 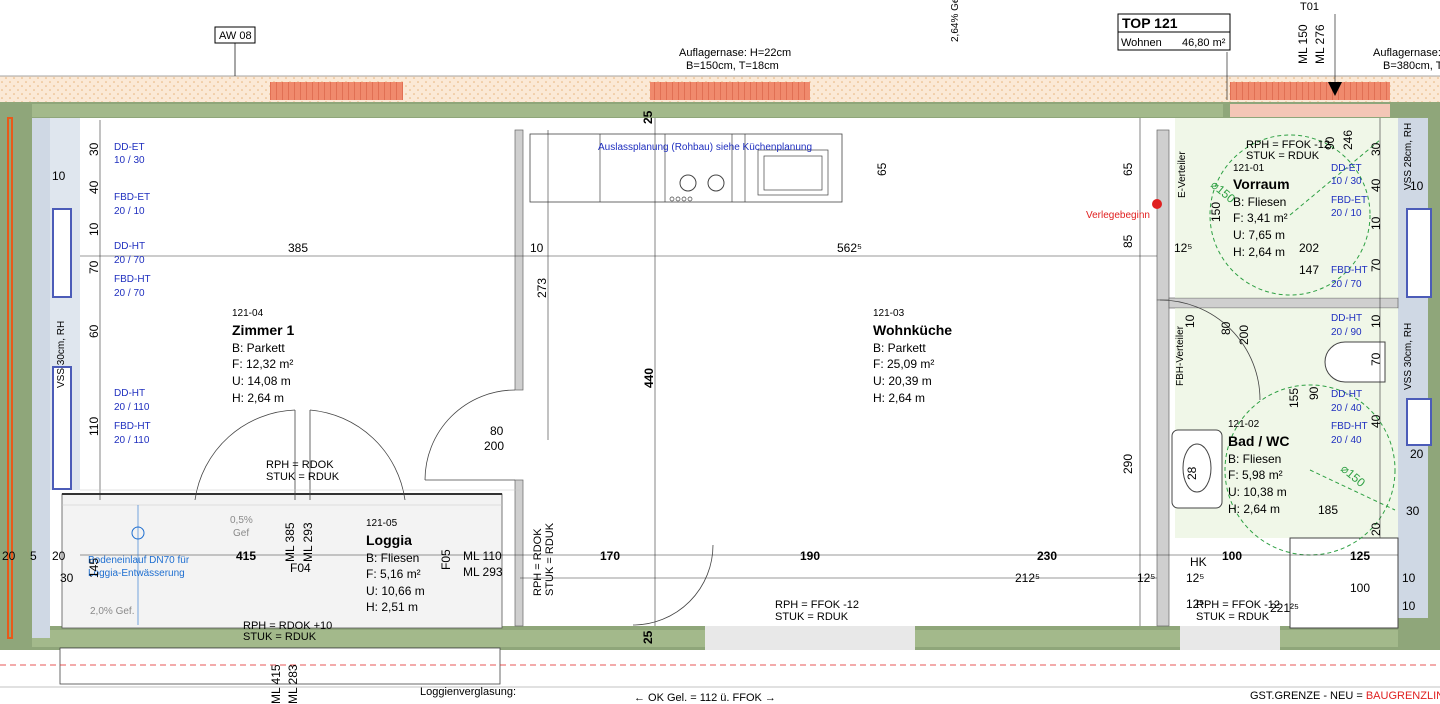 What do you see at coordinates (1258, 441) in the screenshot?
I see `svg-text: Bad / WC` at bounding box center [1258, 441].